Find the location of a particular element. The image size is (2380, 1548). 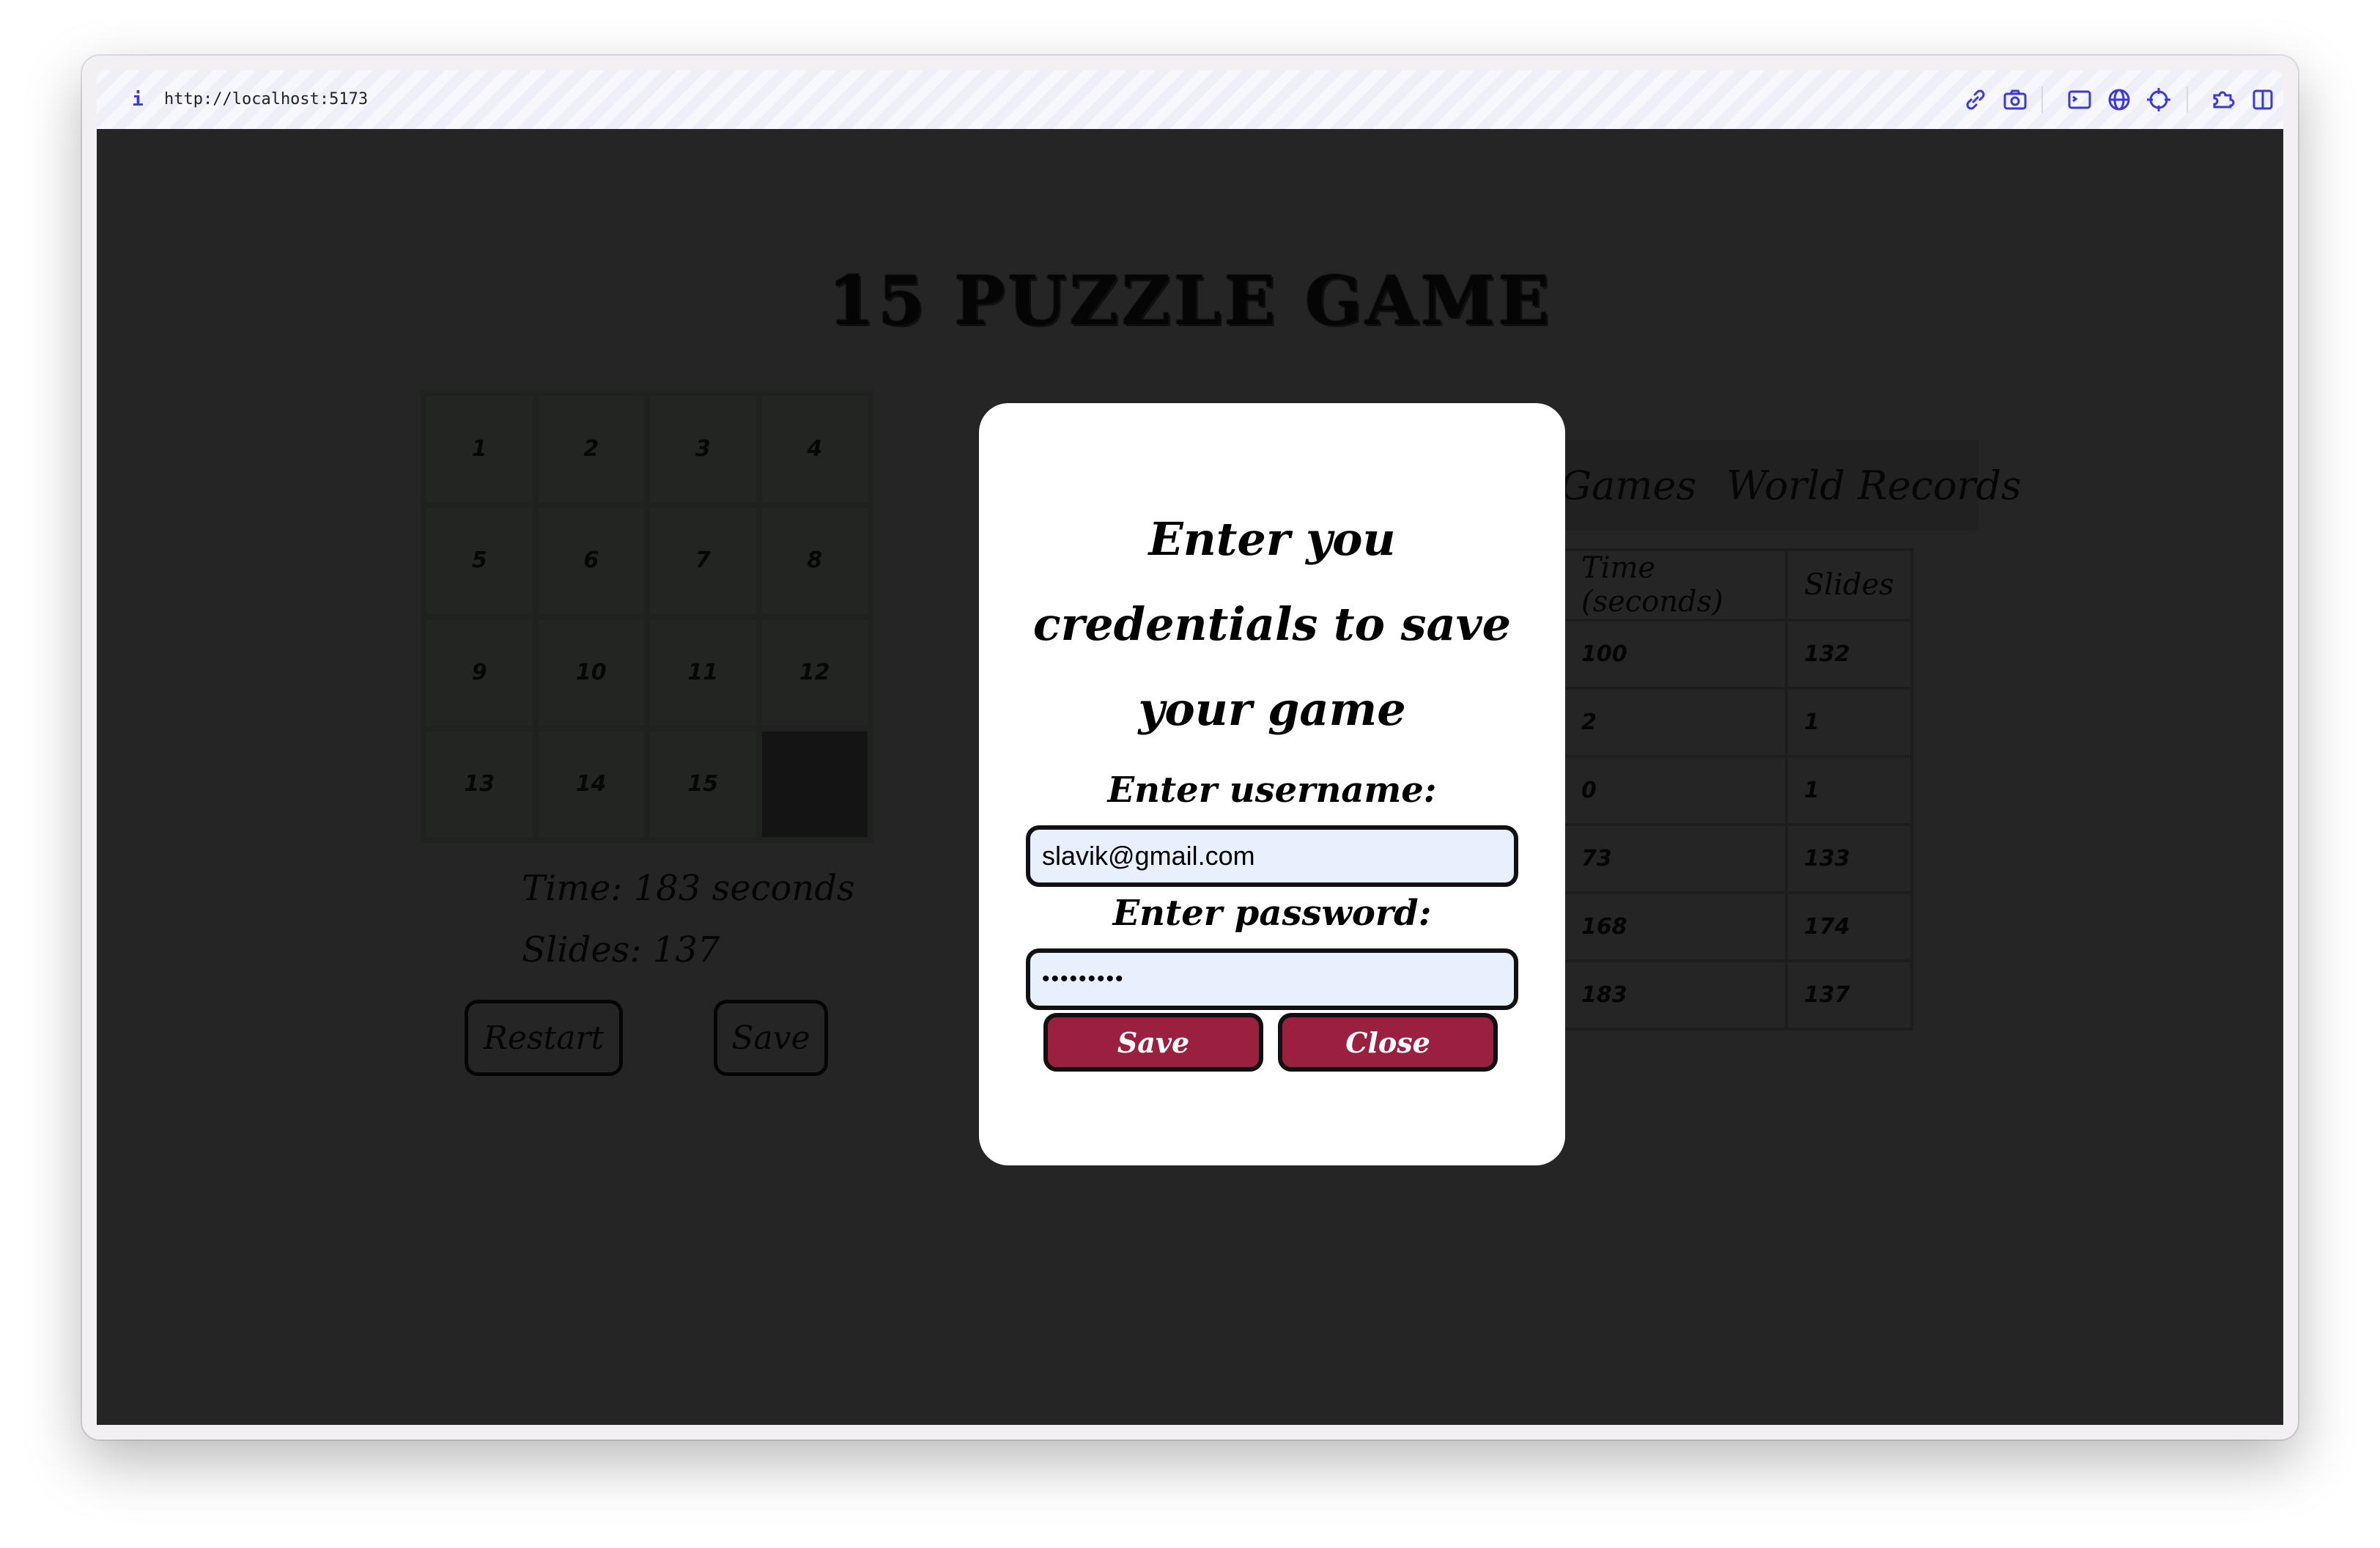

table-row: 0 1 is located at coordinates (1737, 790).